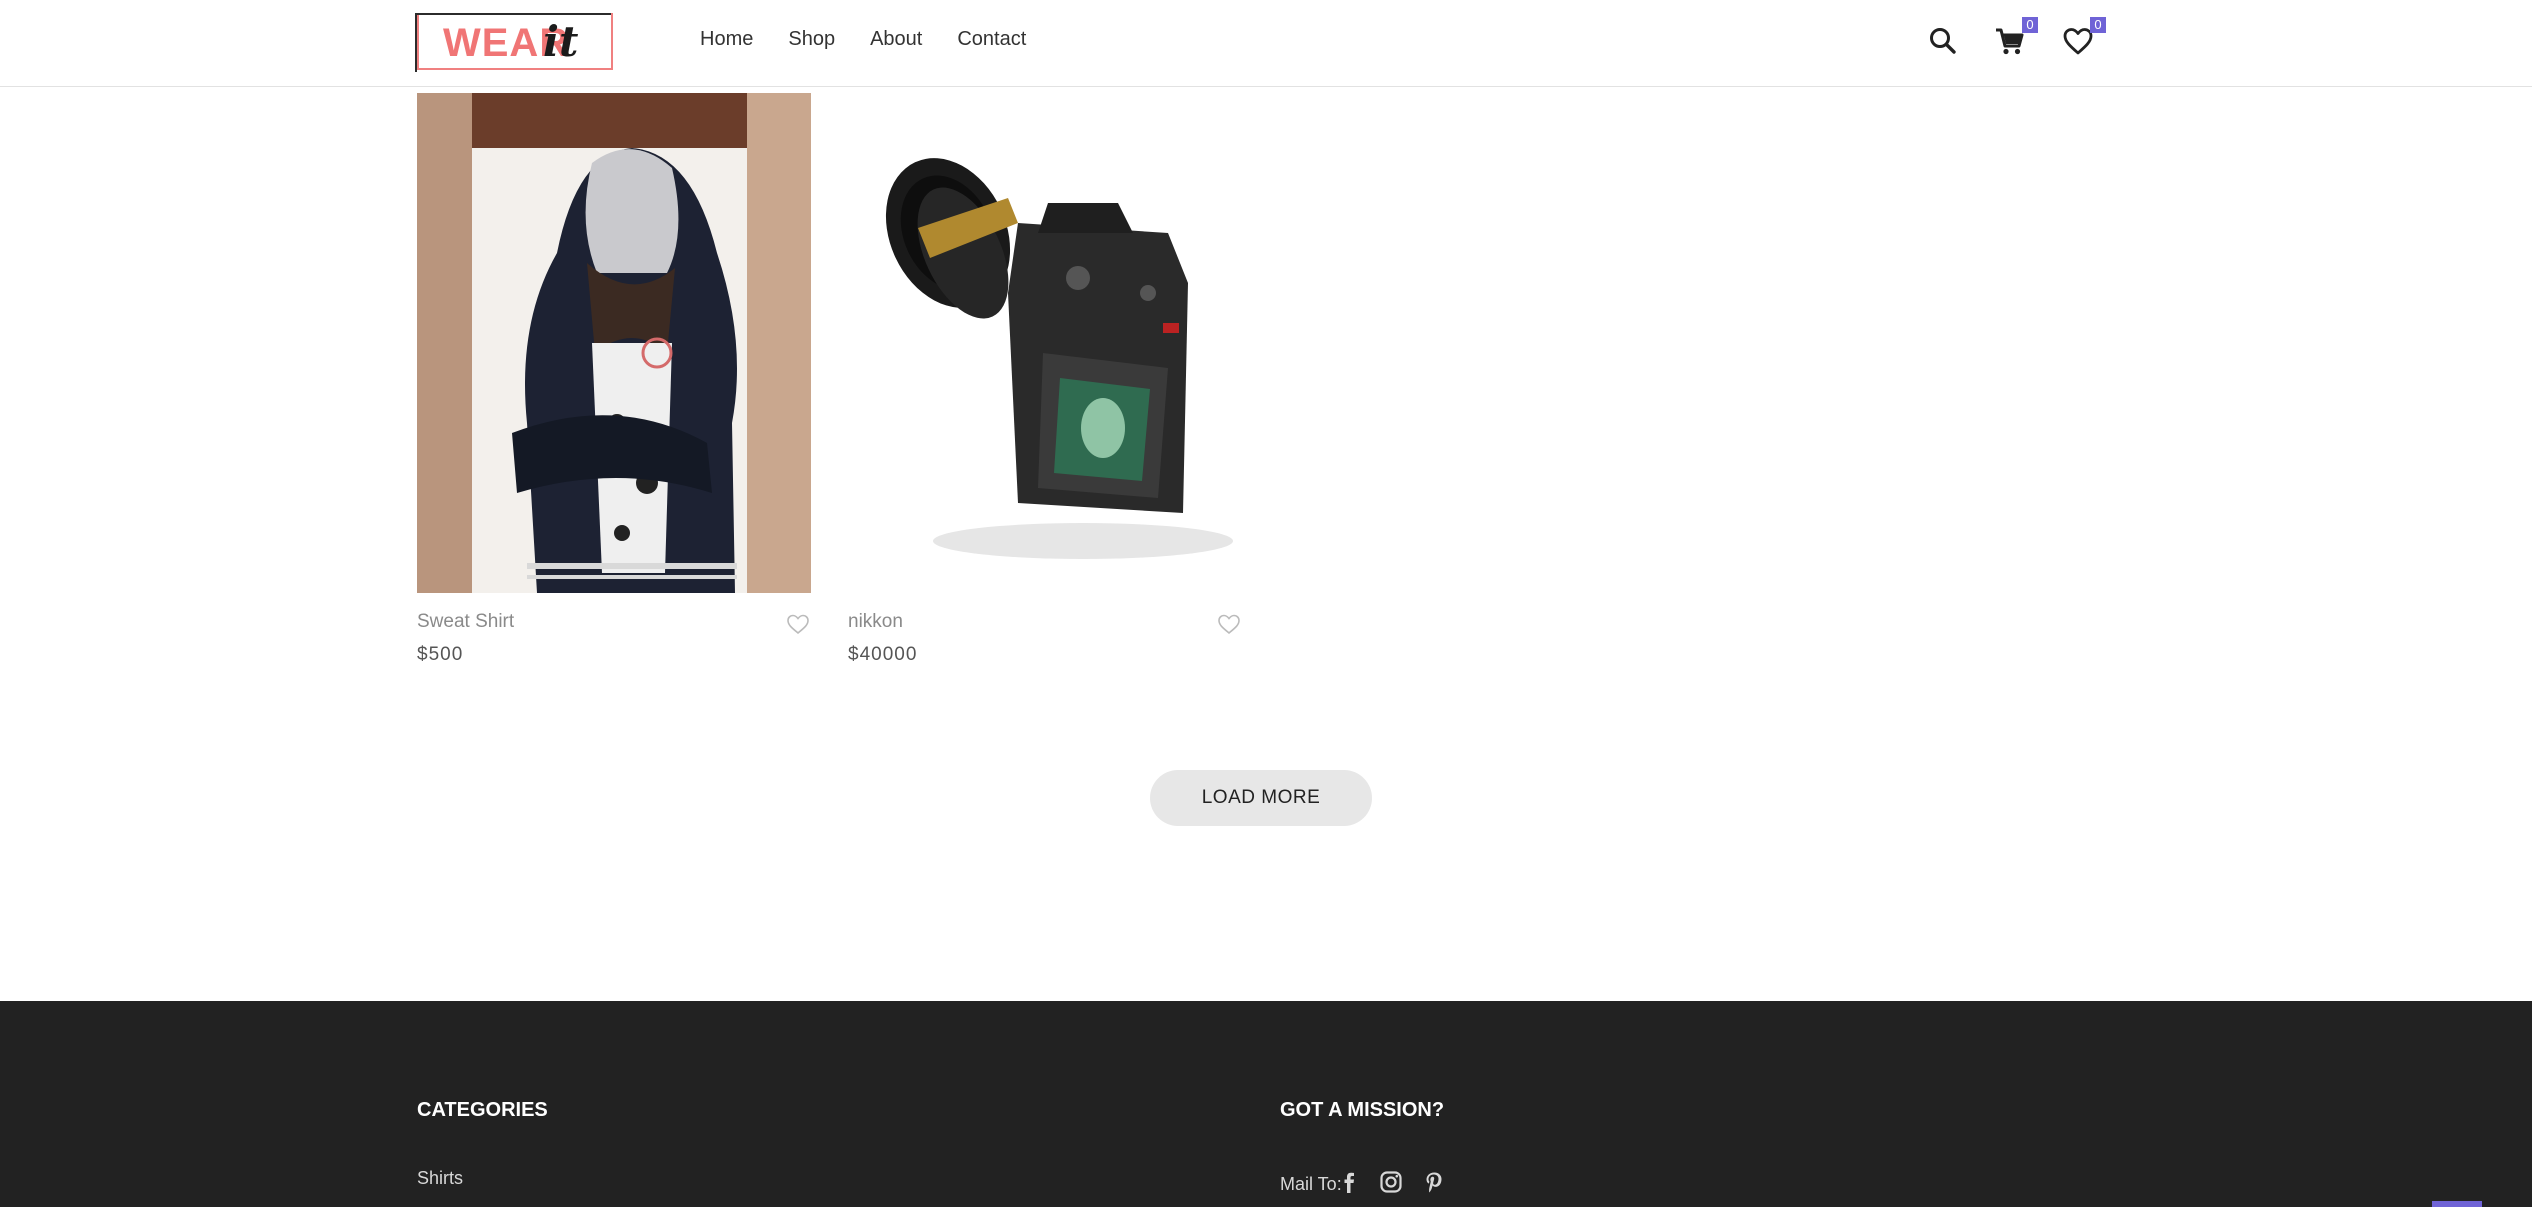 This screenshot has width=2532, height=1207. I want to click on scroll-to-top-button, so click(2457, 1204).